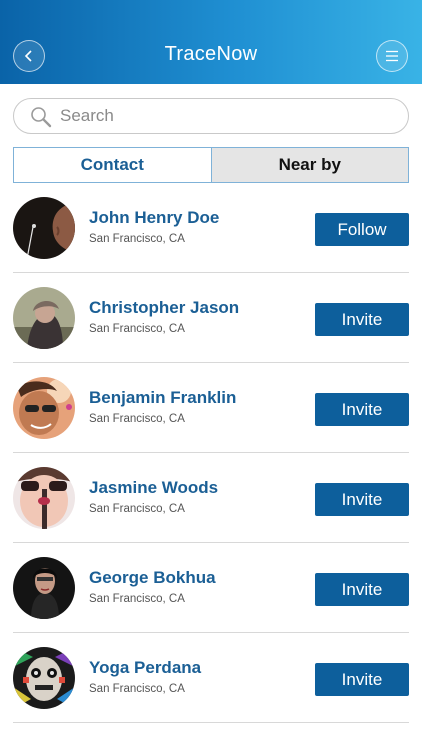 The height and width of the screenshot is (750, 422). I want to click on hamburger-menu-icon, so click(392, 56).